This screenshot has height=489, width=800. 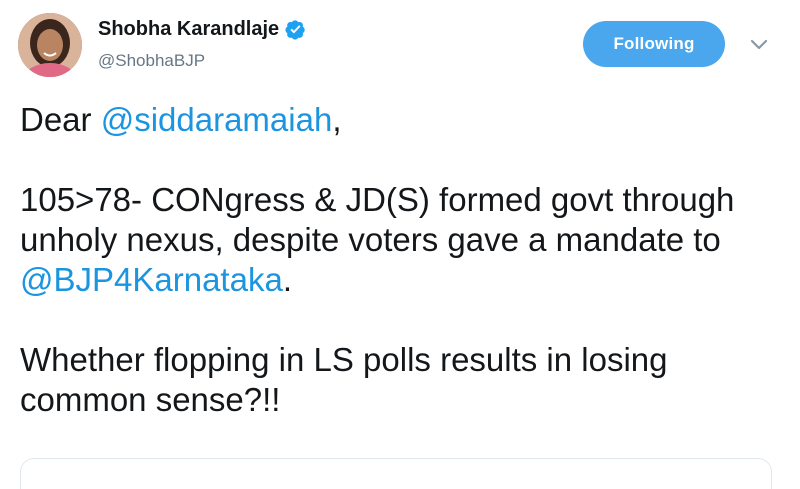 I want to click on following-button: Following, so click(x=654, y=44).